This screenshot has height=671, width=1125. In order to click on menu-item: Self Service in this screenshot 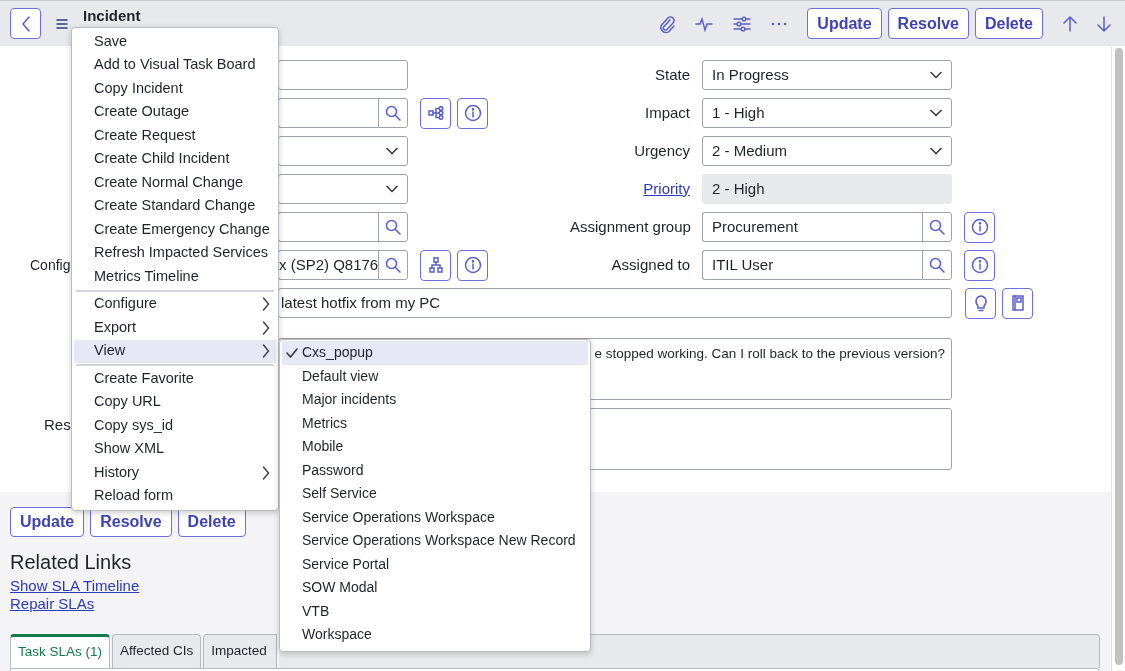, I will do `click(435, 494)`.